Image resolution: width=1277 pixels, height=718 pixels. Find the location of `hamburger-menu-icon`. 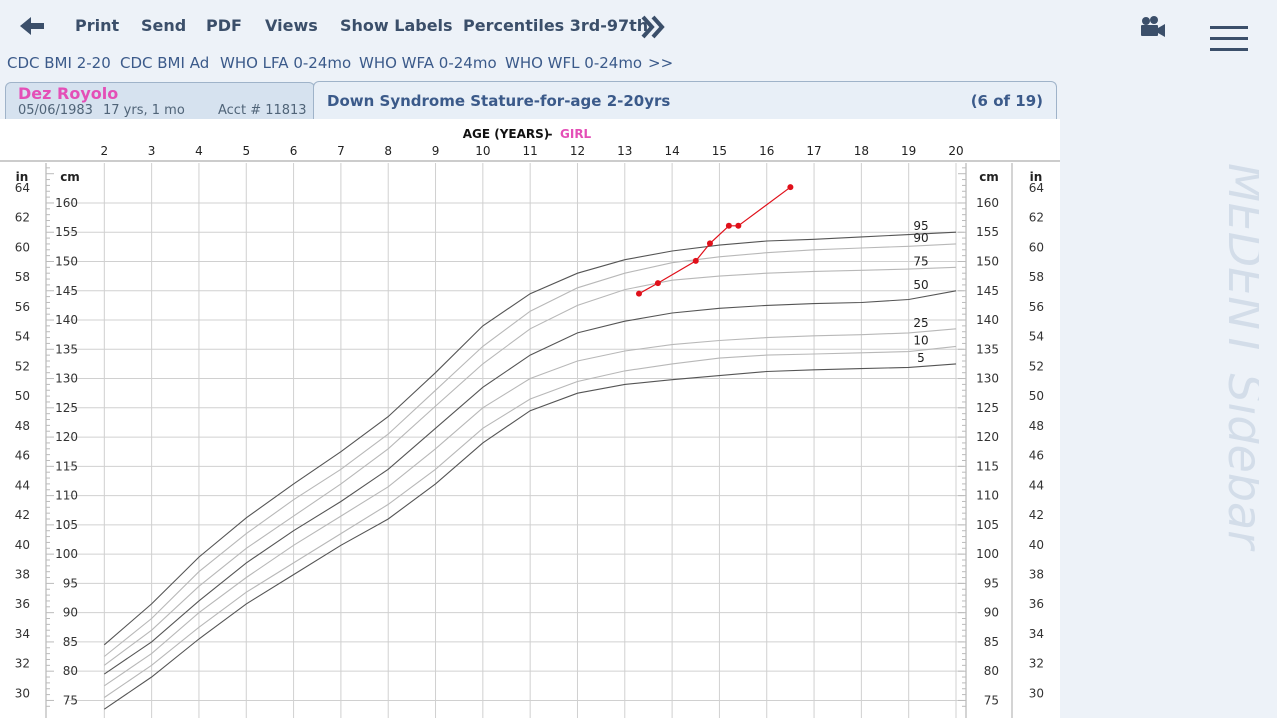

hamburger-menu-icon is located at coordinates (1229, 38).